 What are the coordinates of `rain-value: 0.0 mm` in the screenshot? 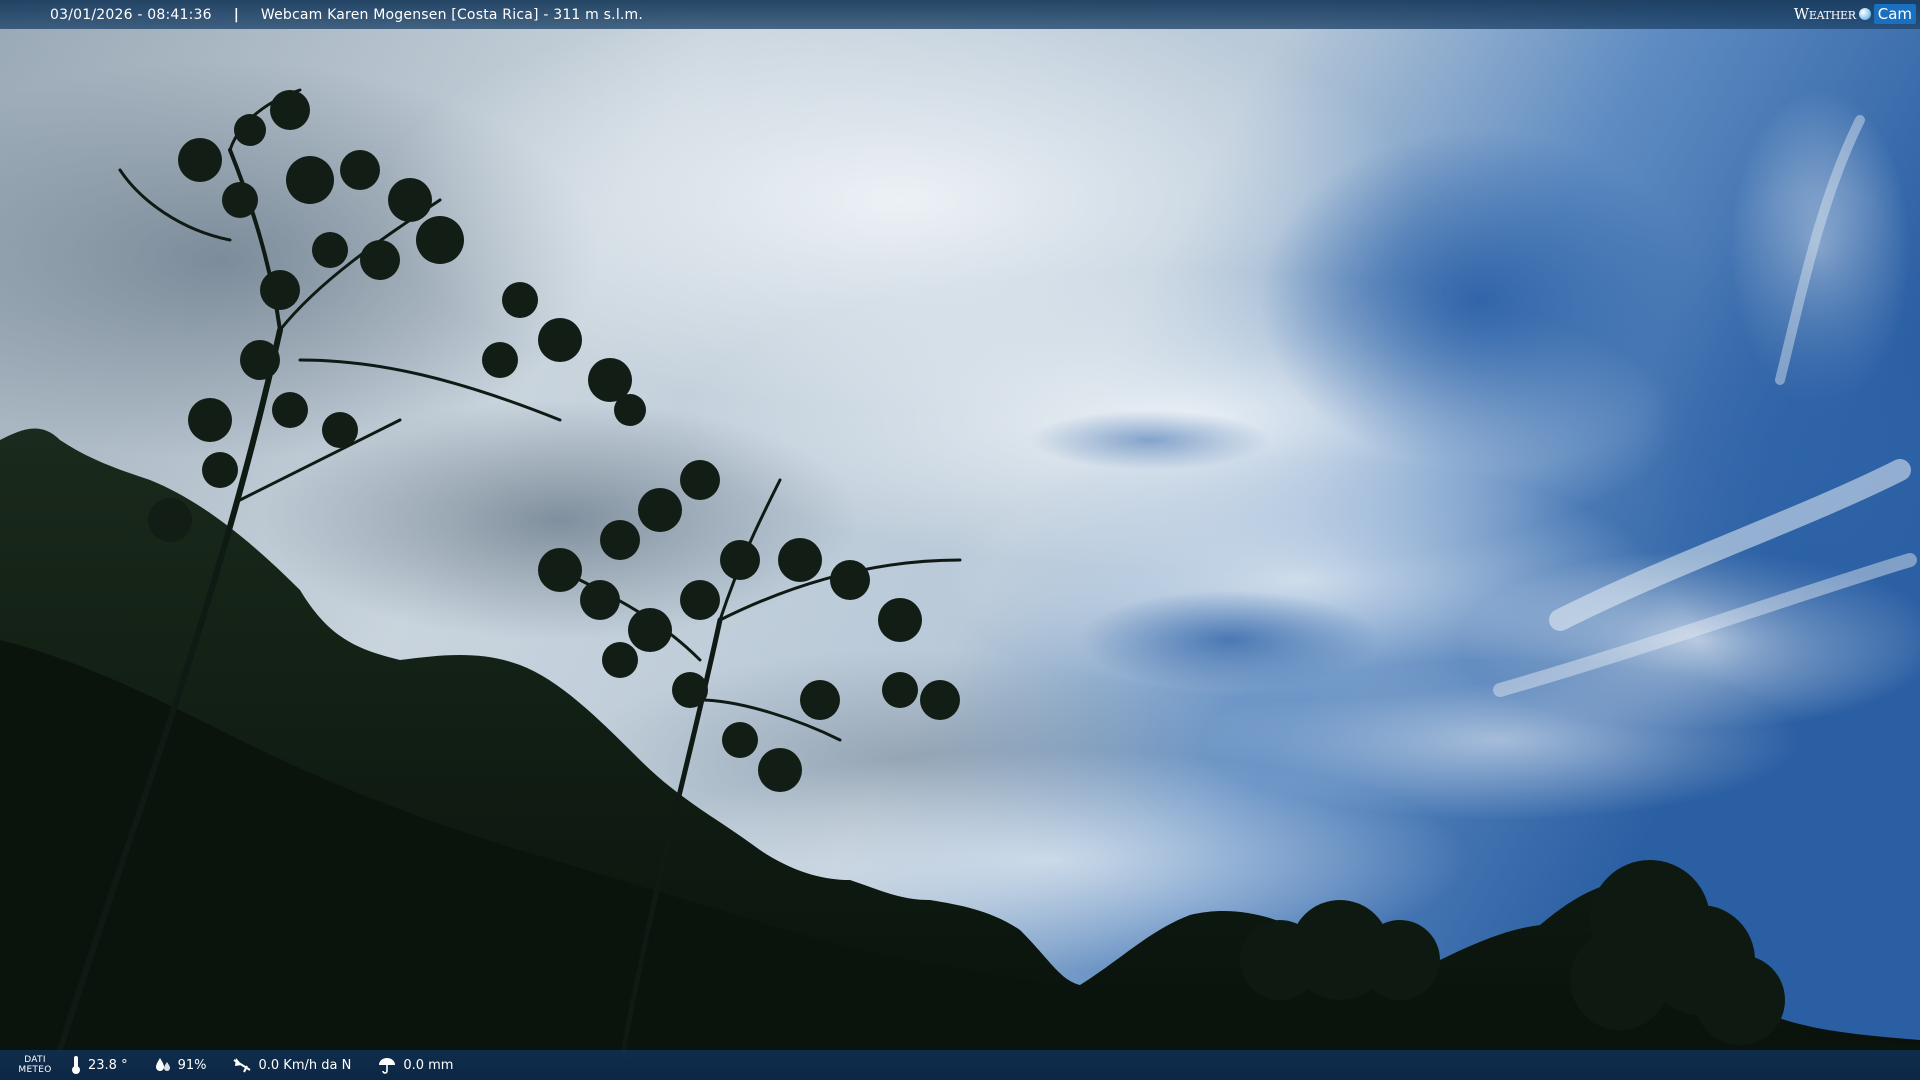 It's located at (428, 1065).